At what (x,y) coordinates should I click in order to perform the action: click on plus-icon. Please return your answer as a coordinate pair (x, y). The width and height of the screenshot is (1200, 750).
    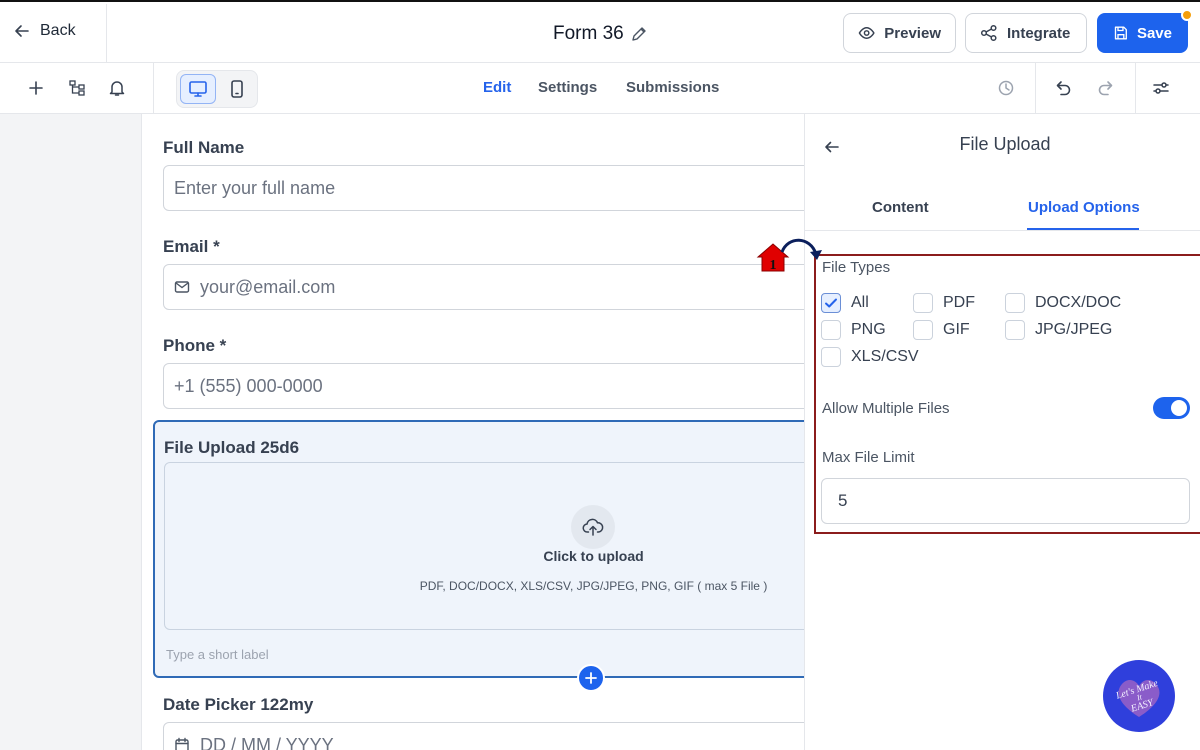
    Looking at the image, I should click on (591, 678).